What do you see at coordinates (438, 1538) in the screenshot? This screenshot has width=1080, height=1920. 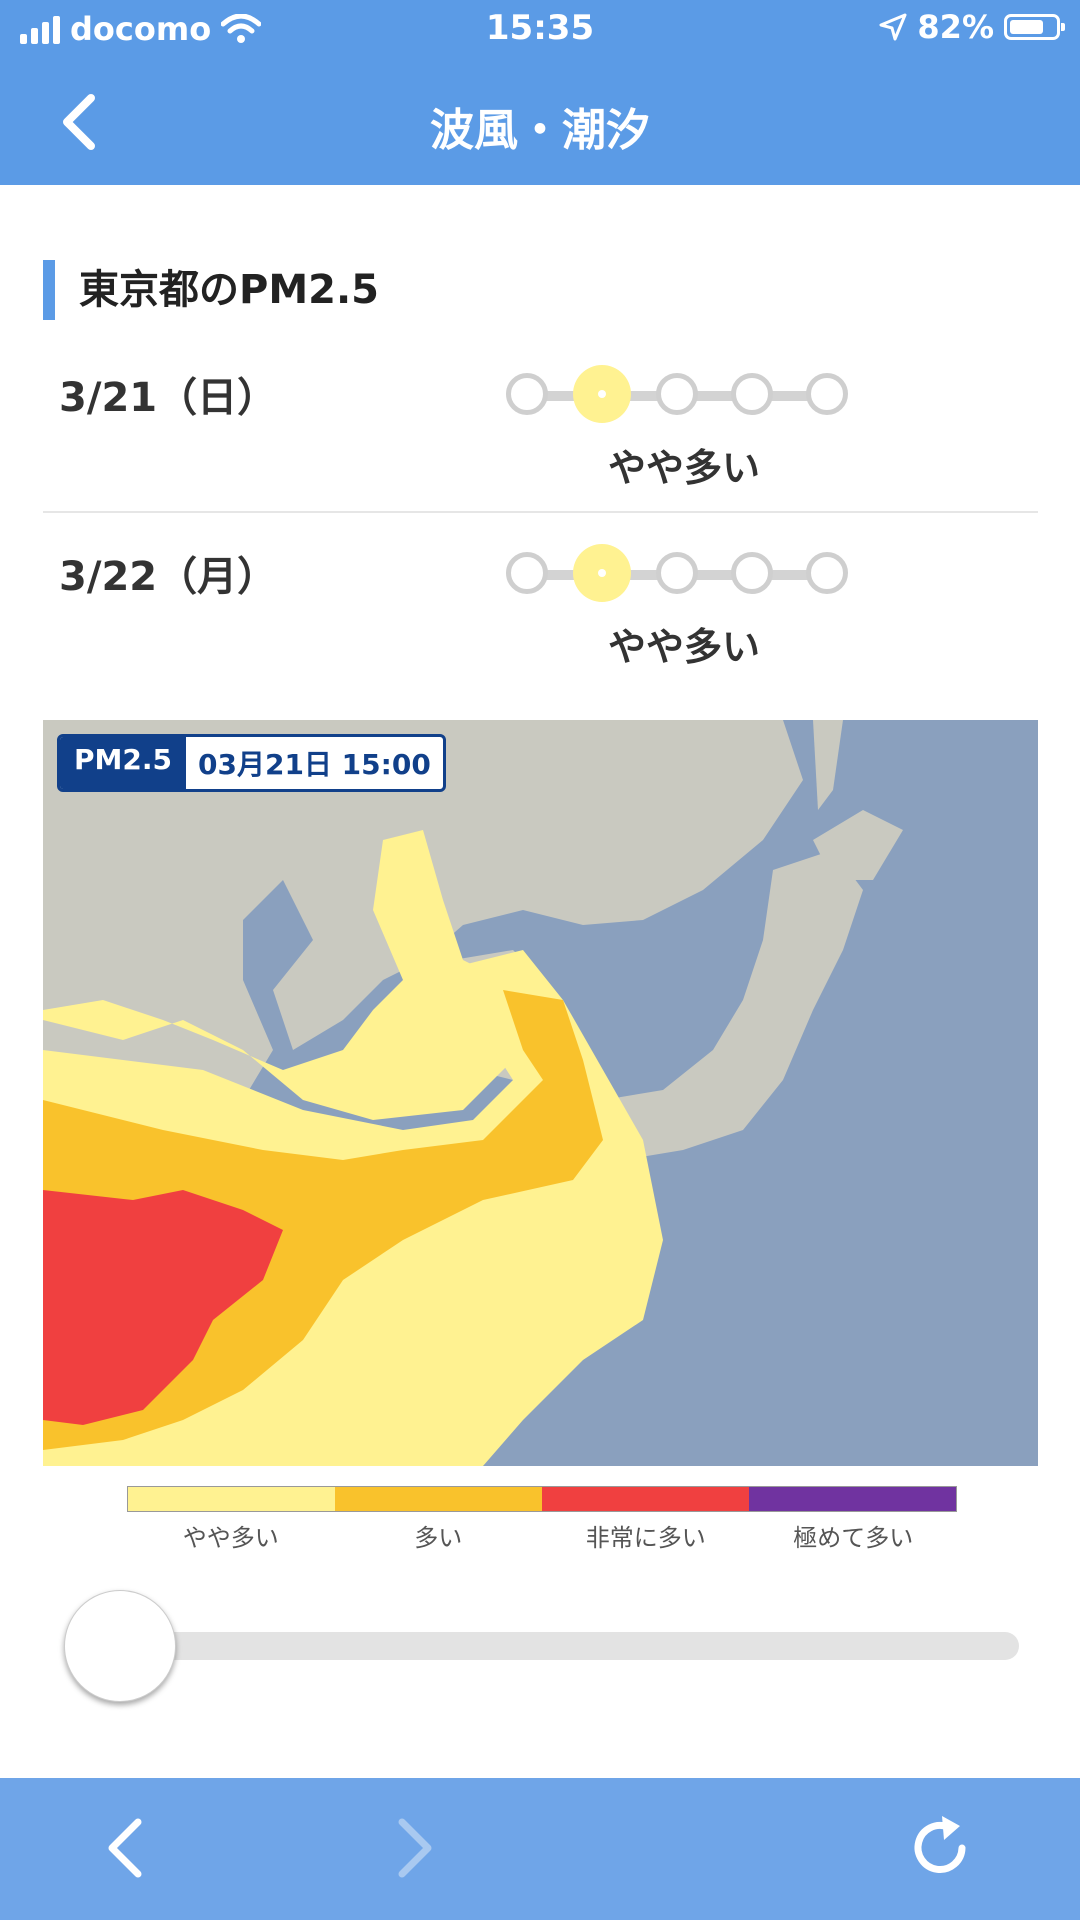 I see `legend-label: 多い` at bounding box center [438, 1538].